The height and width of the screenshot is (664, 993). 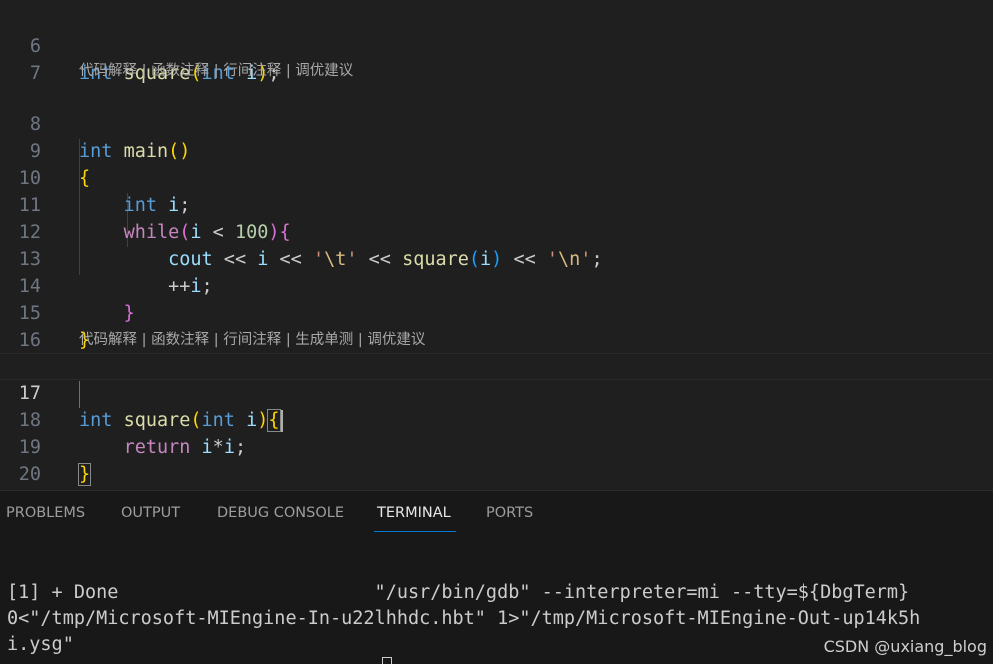 I want to click on code-line: 21, so click(x=496, y=474).